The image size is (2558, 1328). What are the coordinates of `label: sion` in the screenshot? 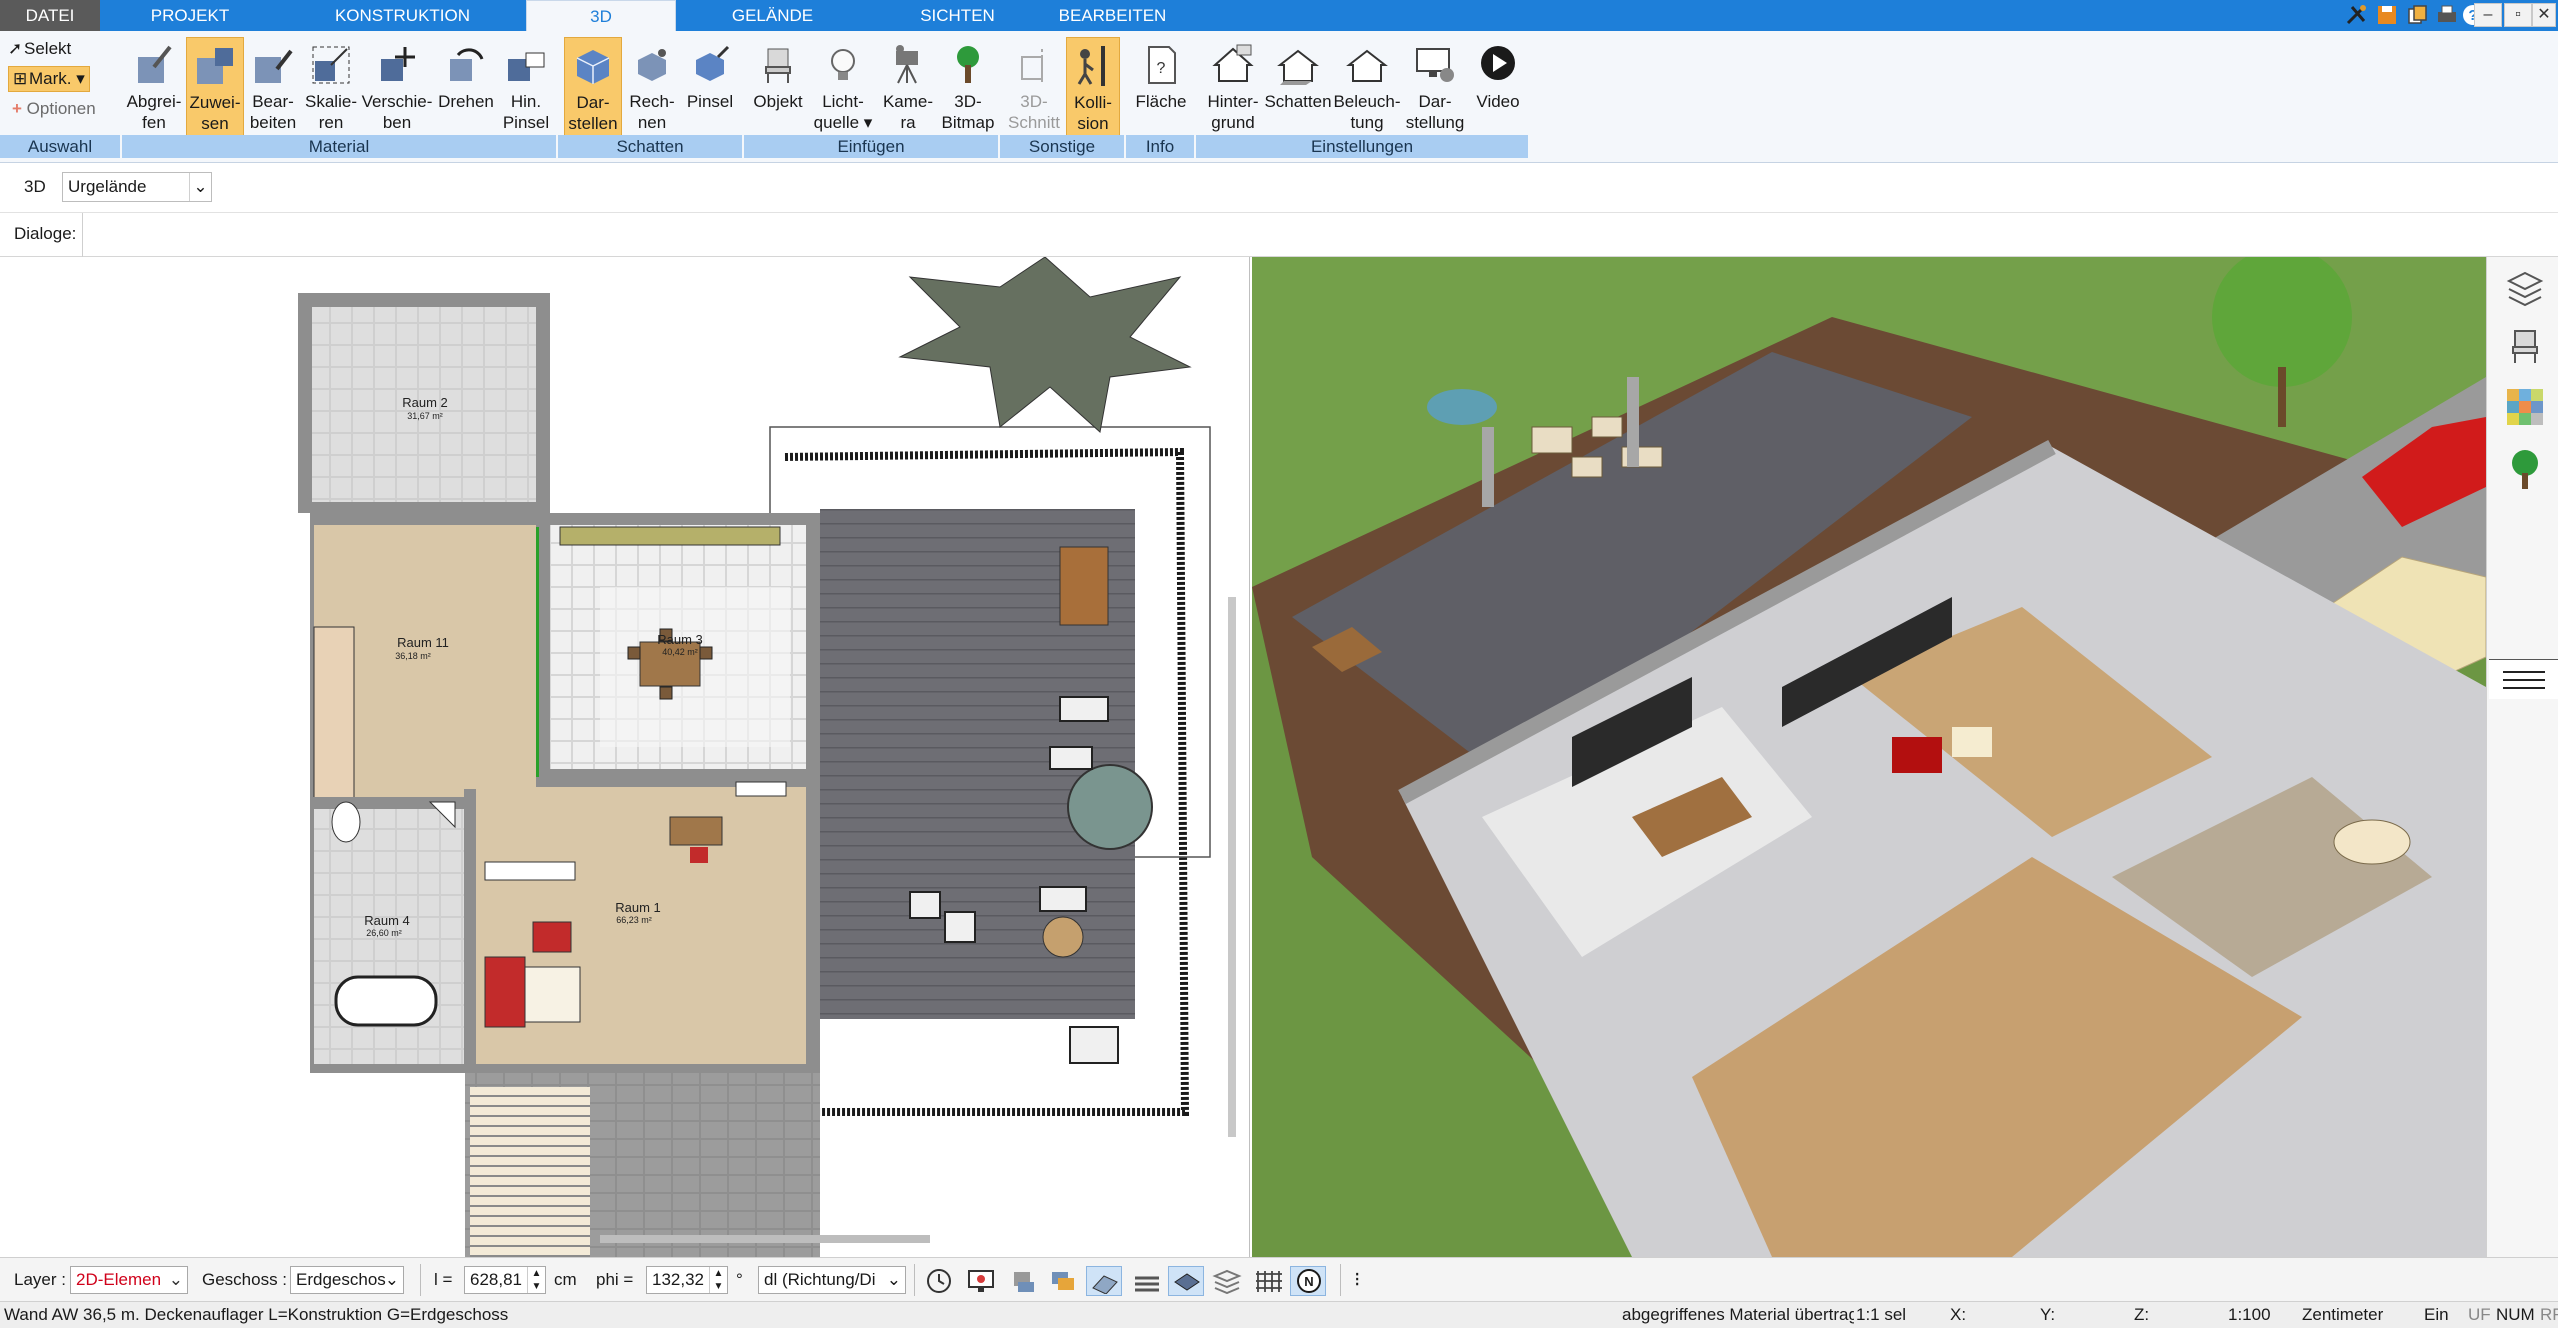 It's located at (1093, 123).